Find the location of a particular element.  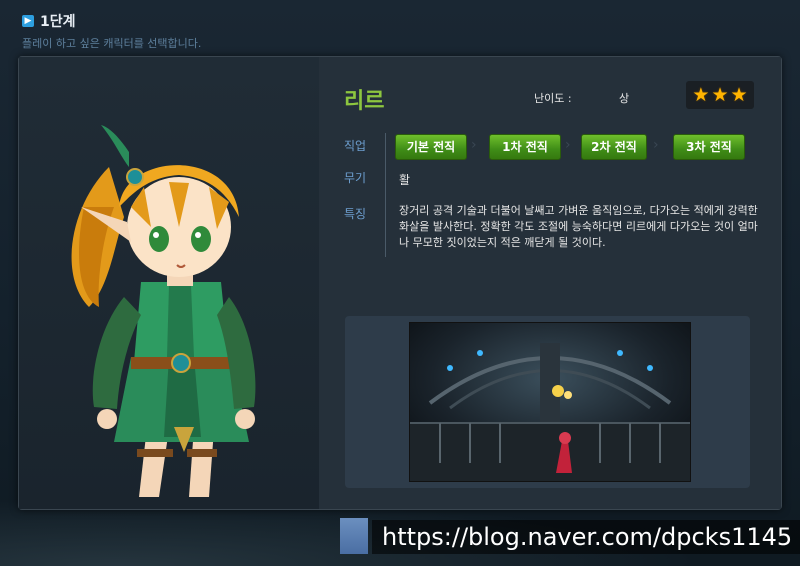

divider-line is located at coordinates (385, 195).